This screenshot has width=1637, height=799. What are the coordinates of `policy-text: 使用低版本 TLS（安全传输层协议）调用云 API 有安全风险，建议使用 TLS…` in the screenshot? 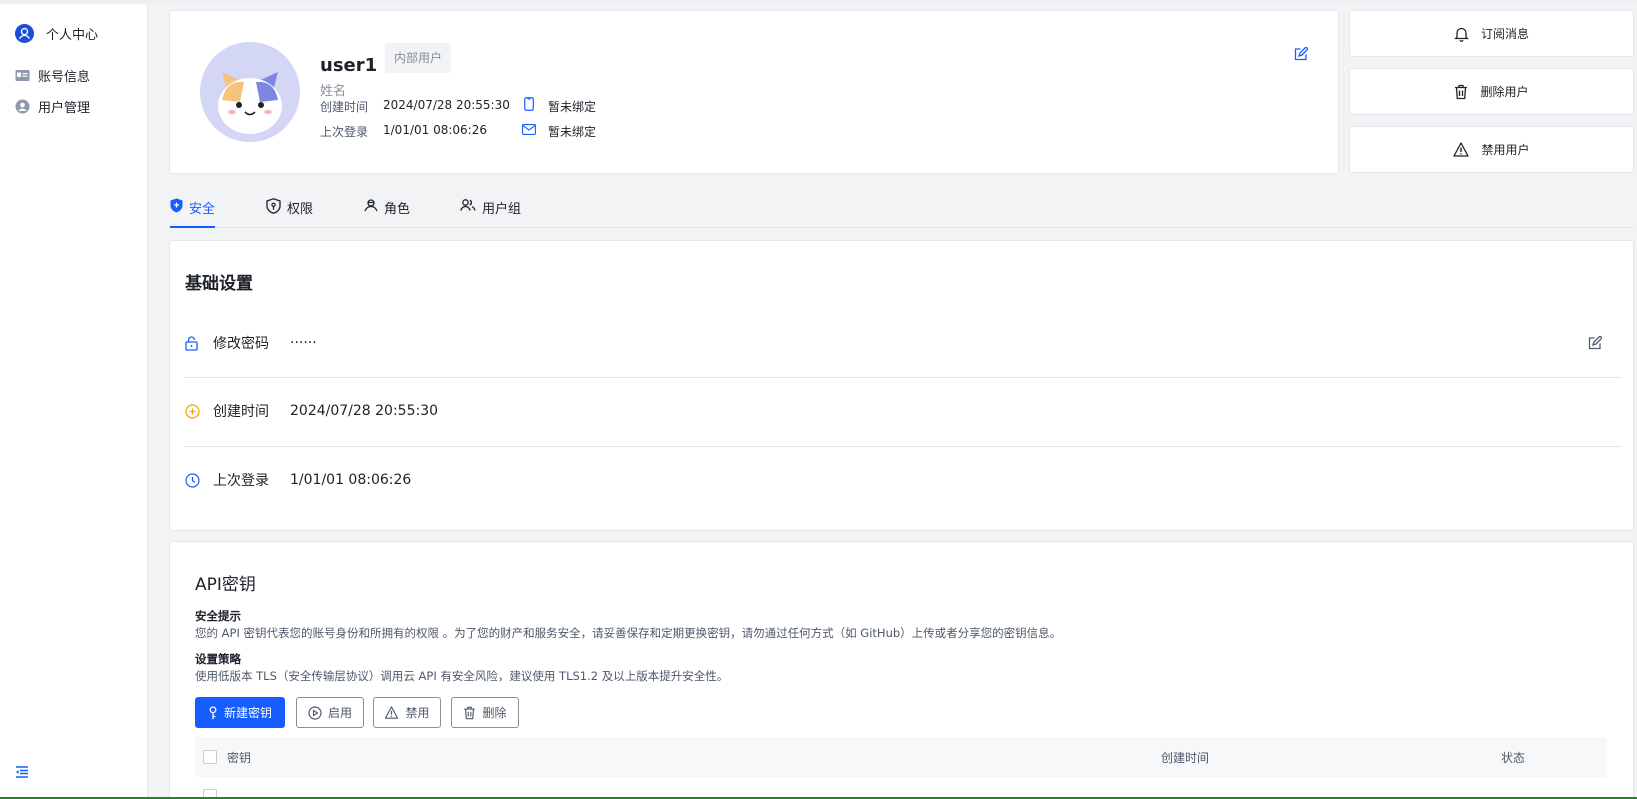 It's located at (462, 676).